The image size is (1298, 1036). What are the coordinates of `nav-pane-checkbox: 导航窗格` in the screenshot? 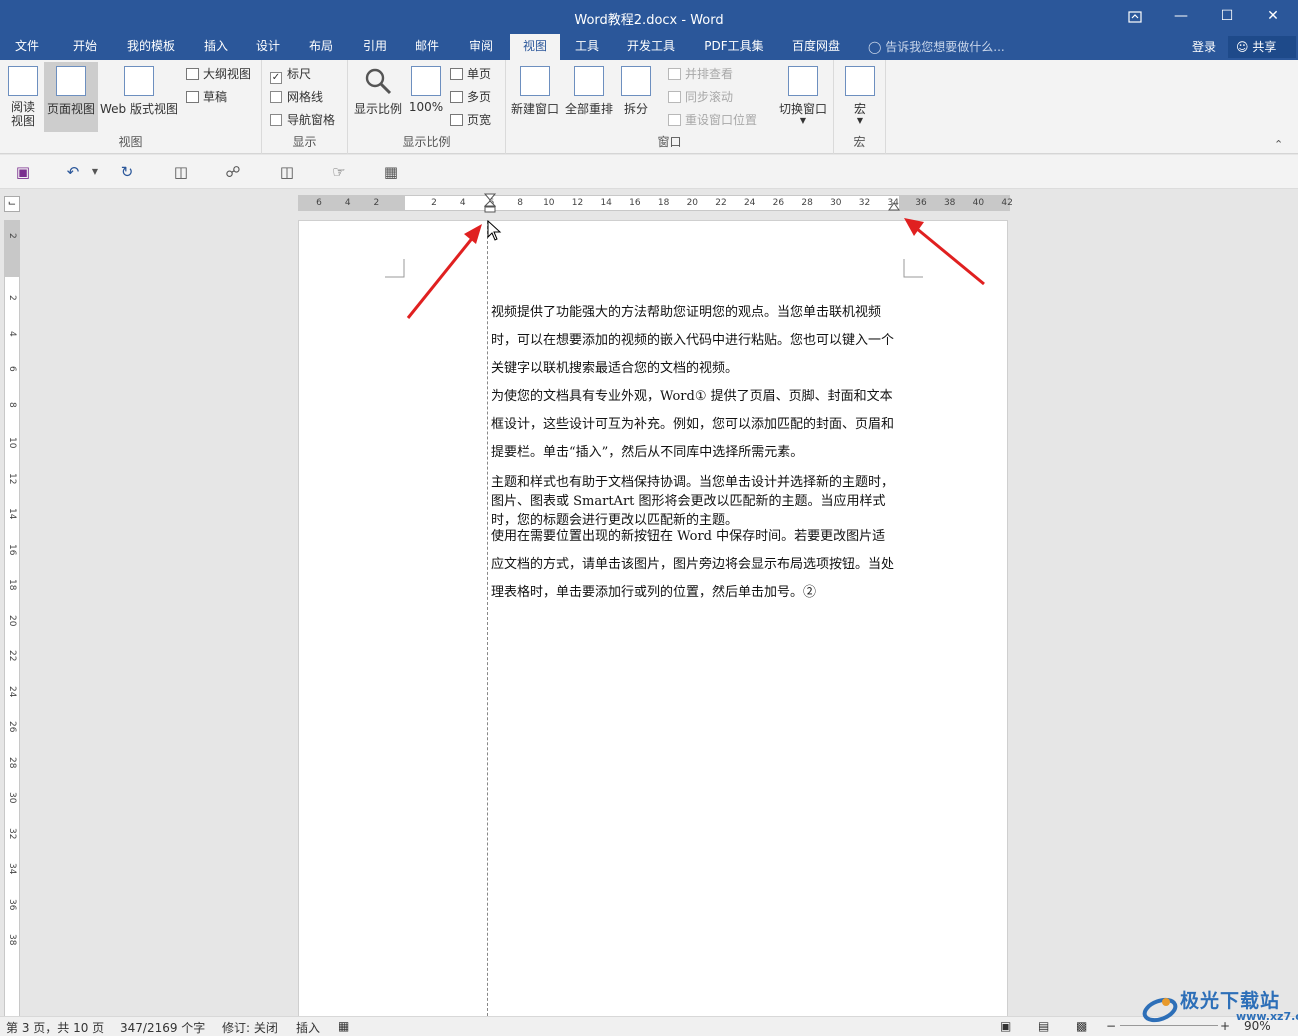 It's located at (302, 120).